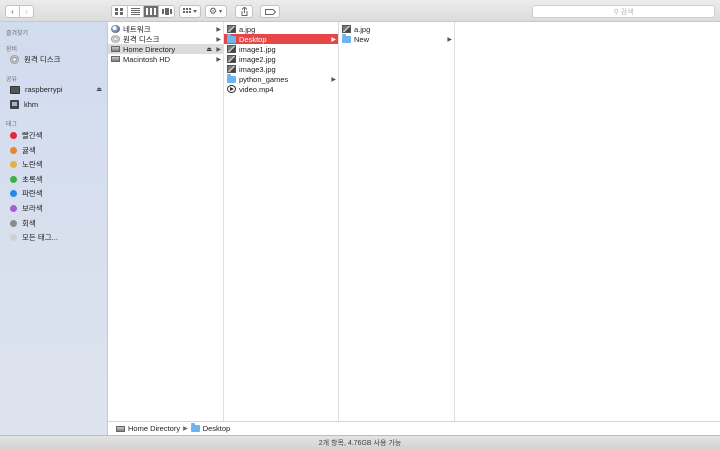  I want to click on path-item-desktop: Desktop, so click(217, 428).